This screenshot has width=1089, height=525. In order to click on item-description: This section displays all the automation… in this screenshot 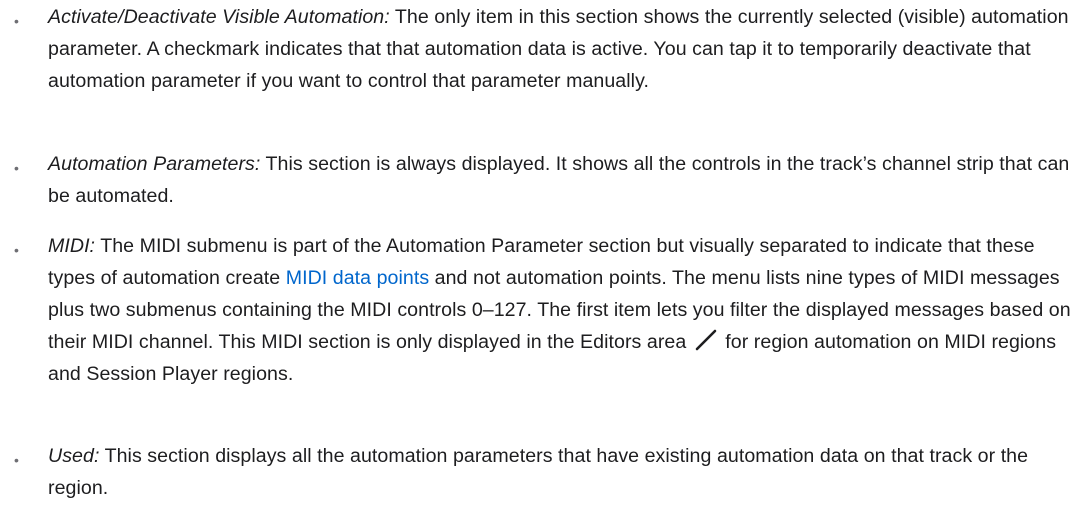, I will do `click(538, 472)`.